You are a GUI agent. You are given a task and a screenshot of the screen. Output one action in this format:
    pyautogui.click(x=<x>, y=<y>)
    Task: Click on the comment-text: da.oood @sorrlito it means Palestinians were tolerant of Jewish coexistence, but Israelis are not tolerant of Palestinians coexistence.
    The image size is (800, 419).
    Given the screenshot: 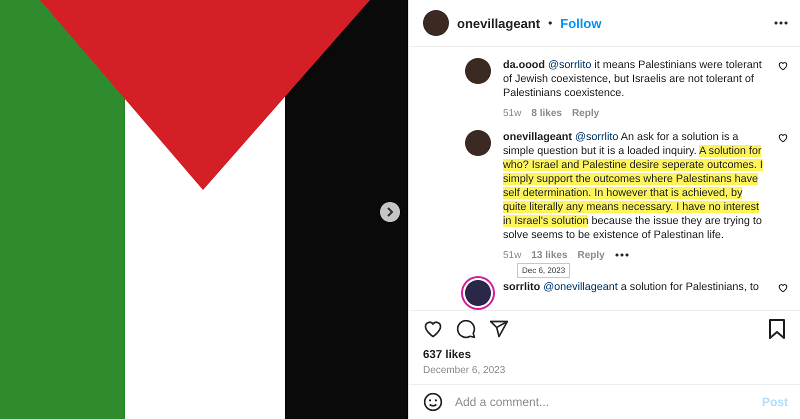 What is the action you would take?
    pyautogui.click(x=633, y=79)
    